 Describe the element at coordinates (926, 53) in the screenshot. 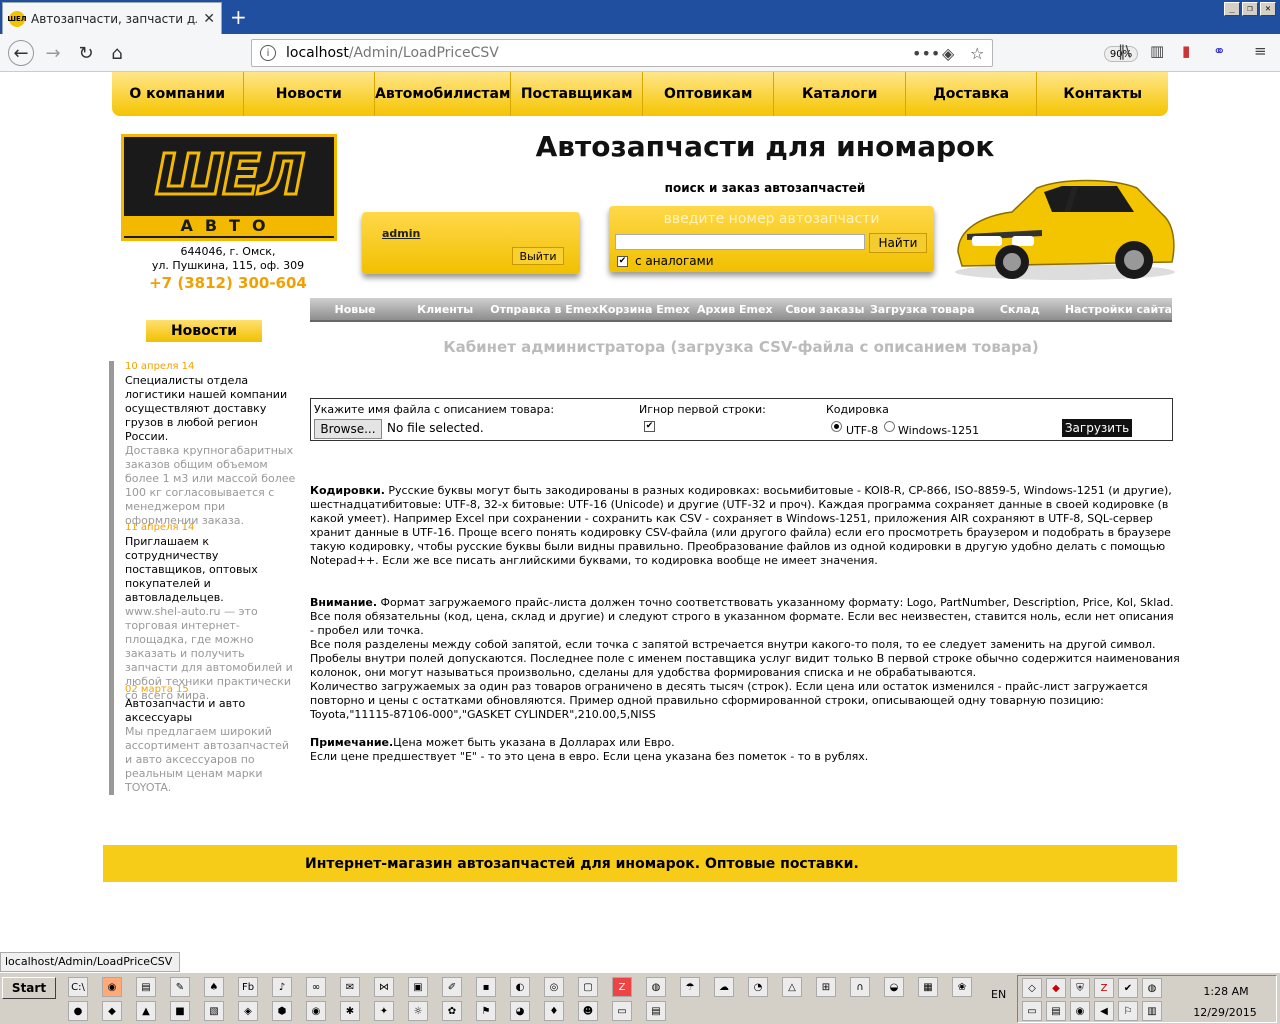

I see `page-actions-icon: •••` at that location.